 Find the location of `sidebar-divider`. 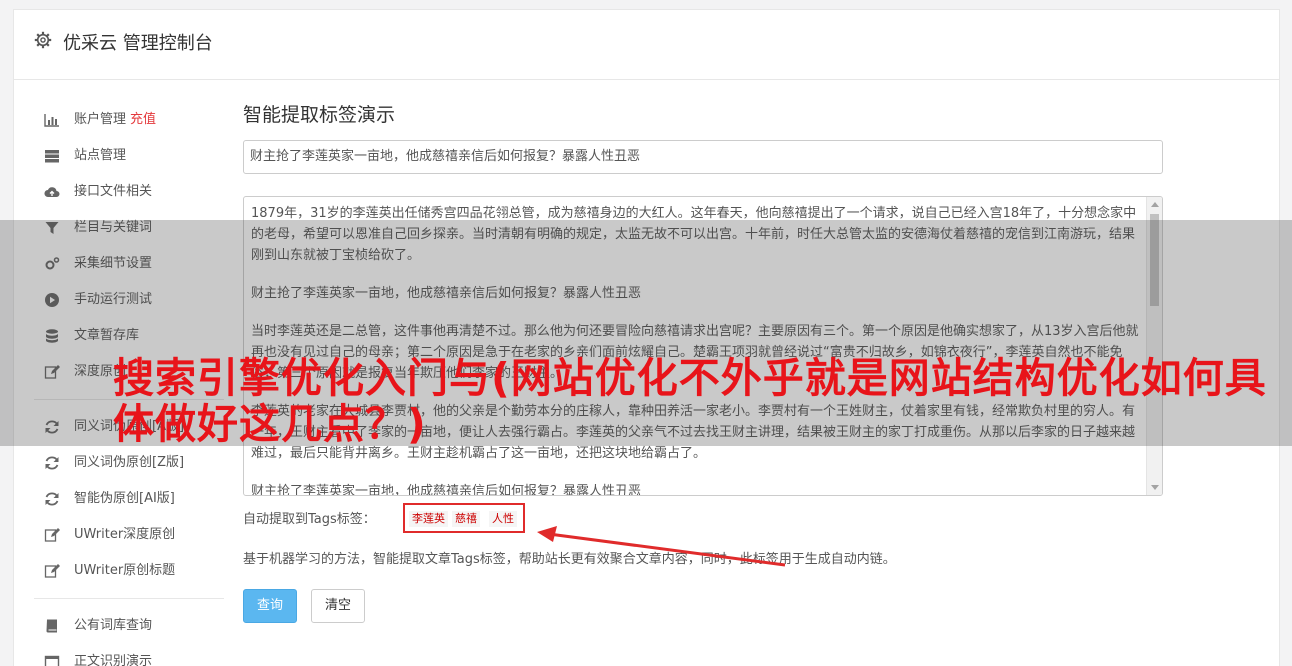

sidebar-divider is located at coordinates (129, 598).